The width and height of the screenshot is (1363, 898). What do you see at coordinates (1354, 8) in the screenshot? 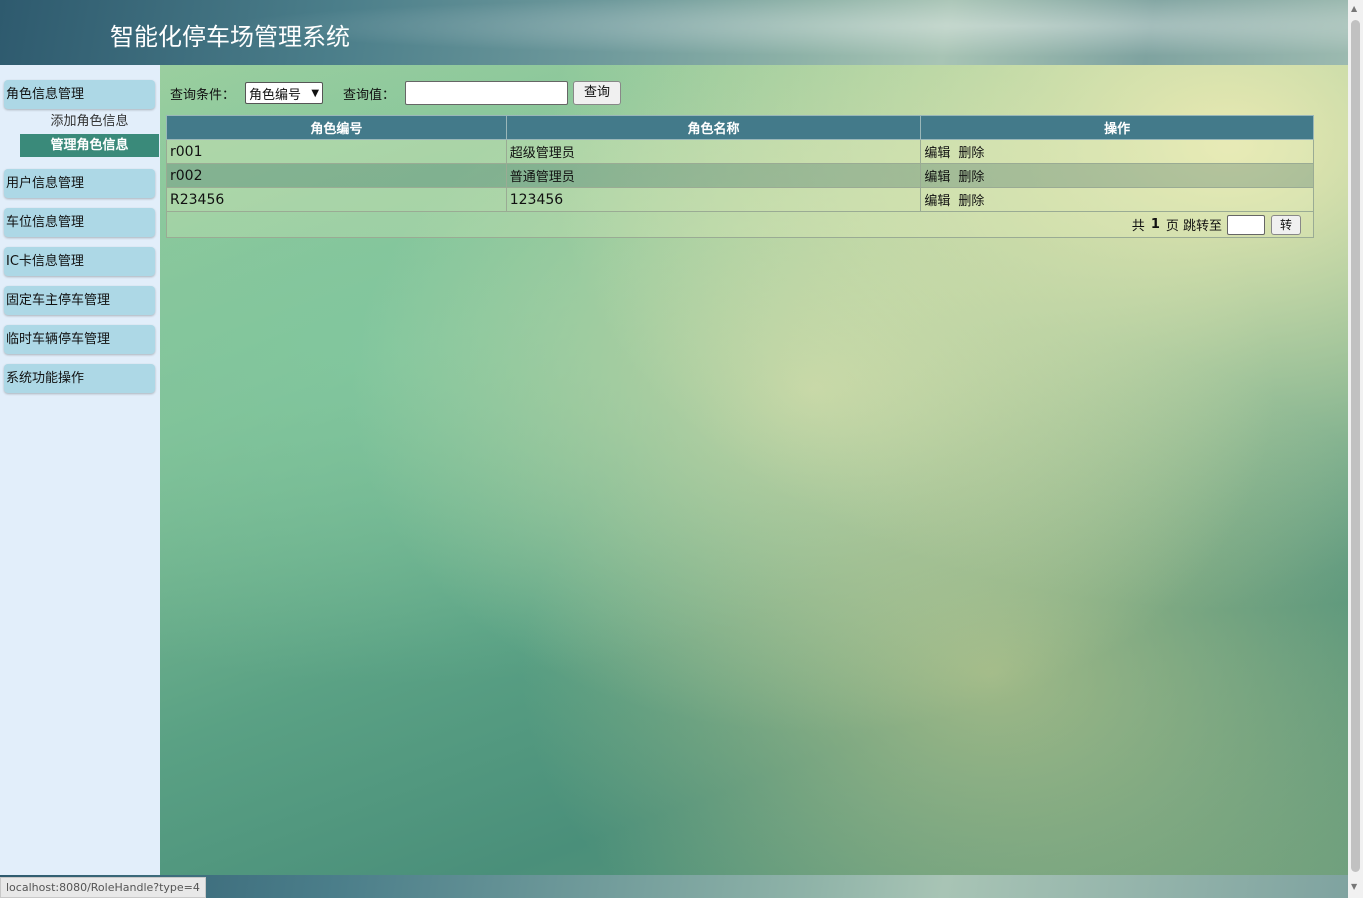
I see `scroll-up-icon: ▲` at bounding box center [1354, 8].